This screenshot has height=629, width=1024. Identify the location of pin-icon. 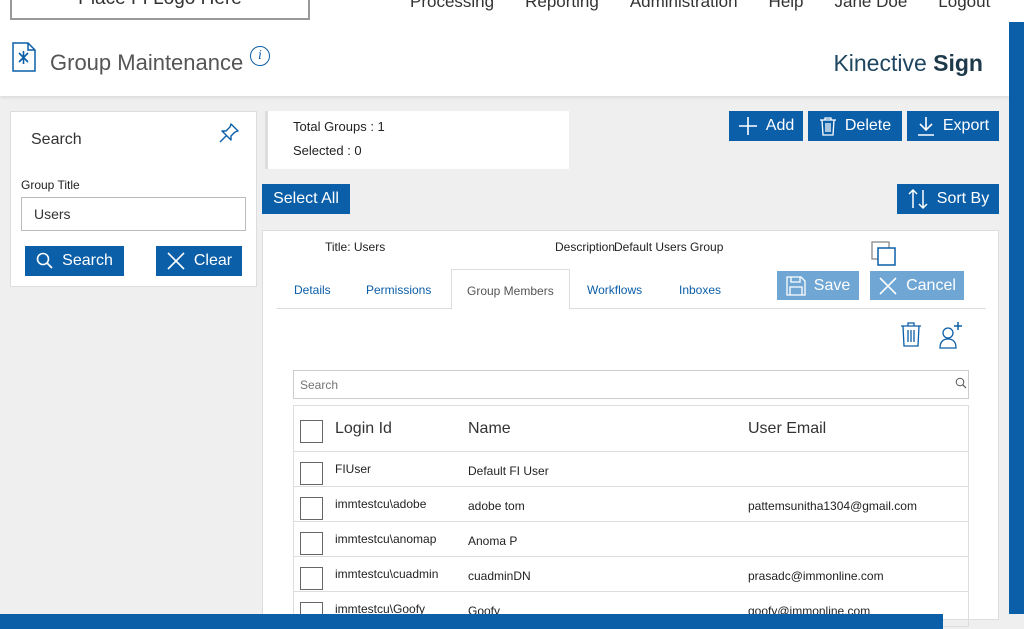
(229, 133).